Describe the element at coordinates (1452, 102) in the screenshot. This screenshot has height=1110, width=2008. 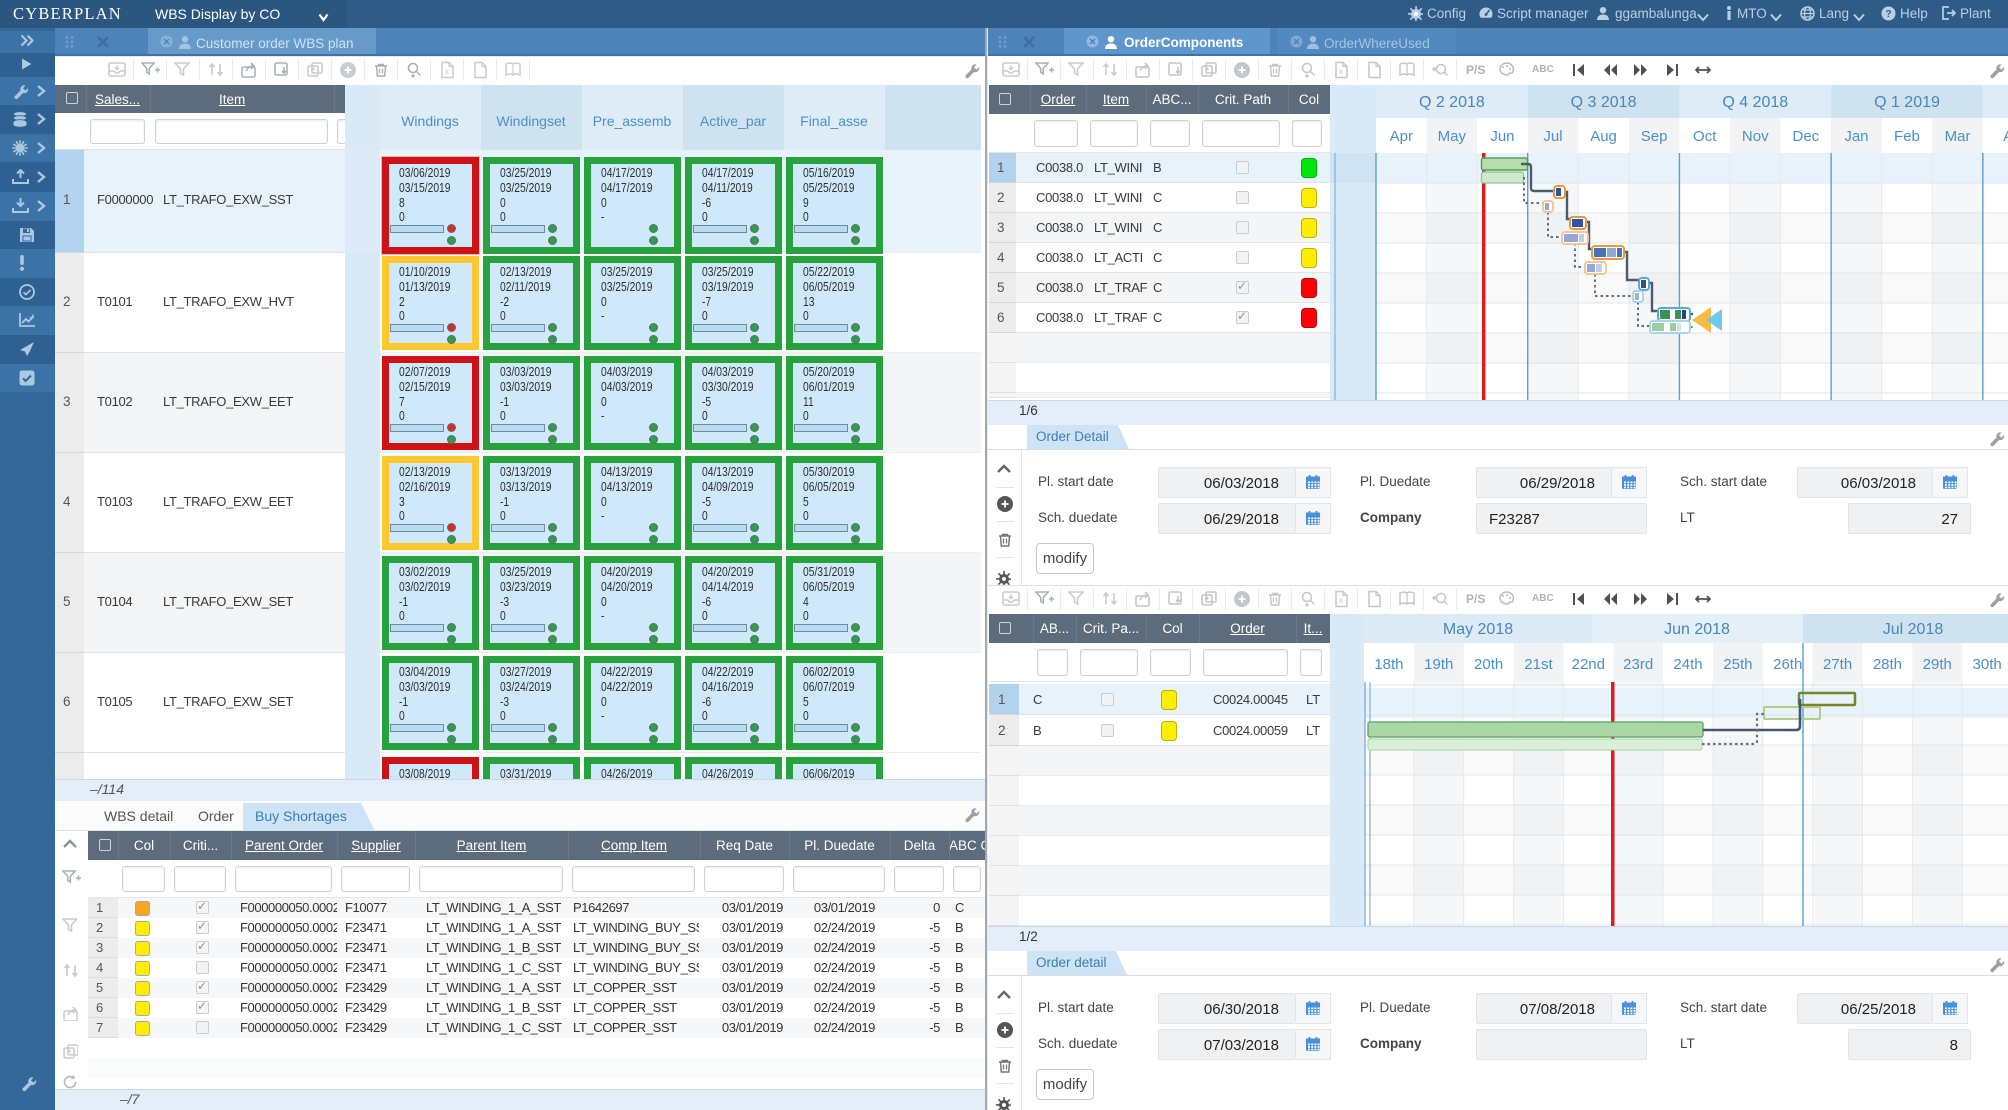
I see `svg-text: Q 2 2018` at that location.